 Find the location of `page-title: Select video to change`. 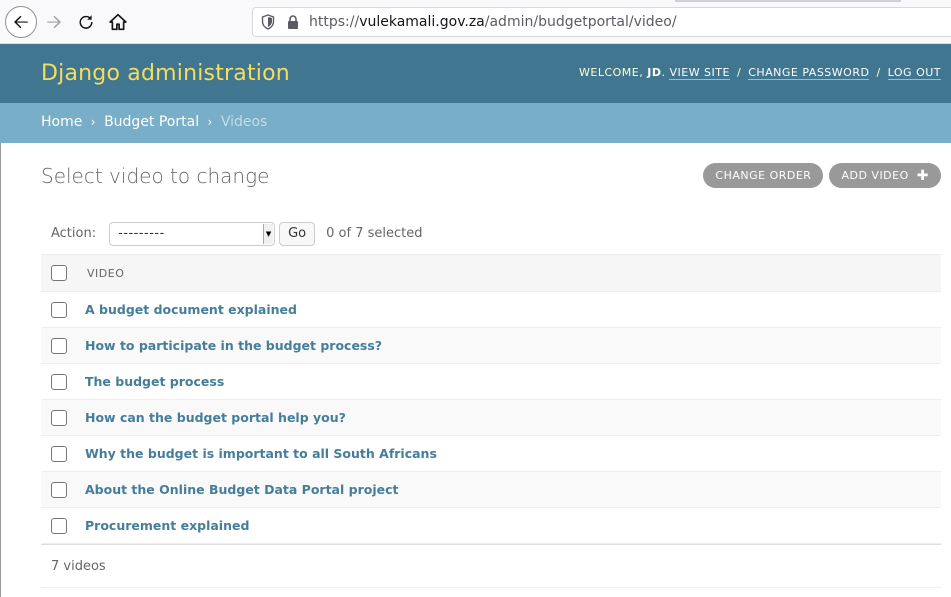

page-title: Select video to change is located at coordinates (155, 176).